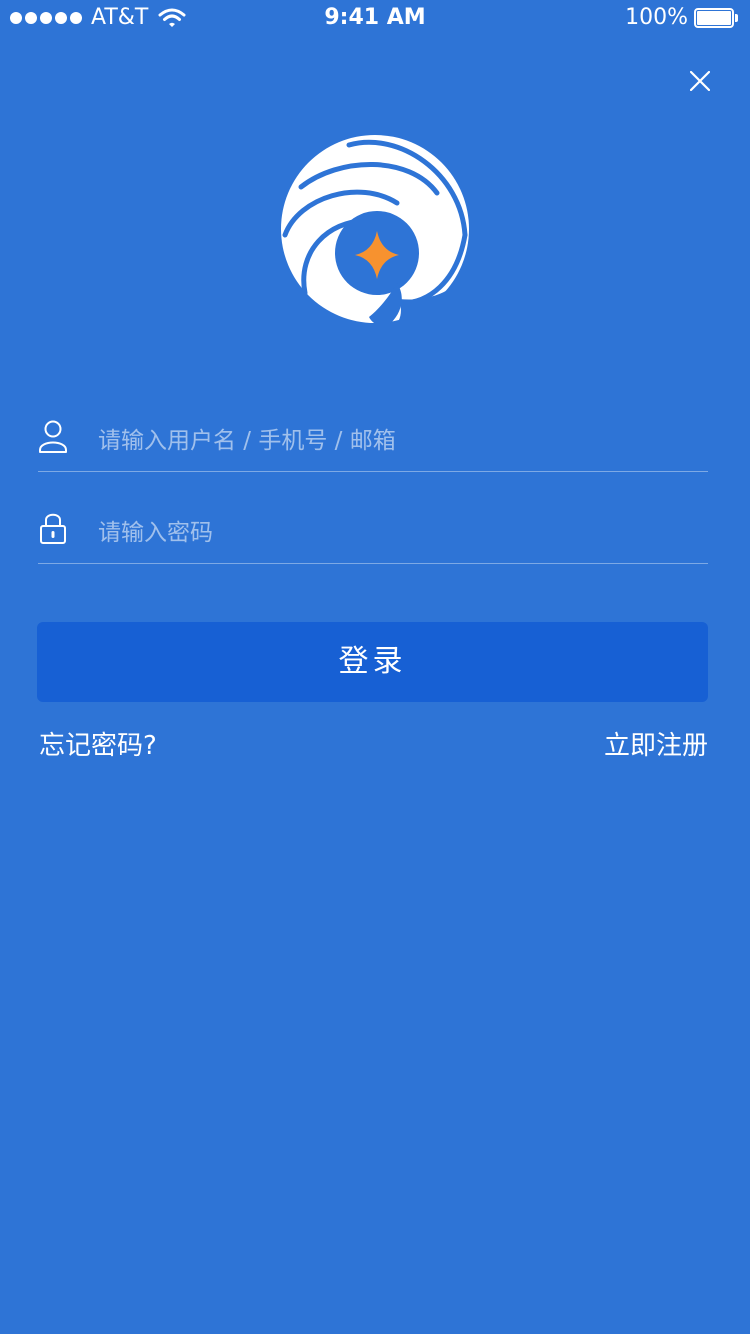 The width and height of the screenshot is (750, 1334). What do you see at coordinates (378, 232) in the screenshot?
I see `app-logo-icon` at bounding box center [378, 232].